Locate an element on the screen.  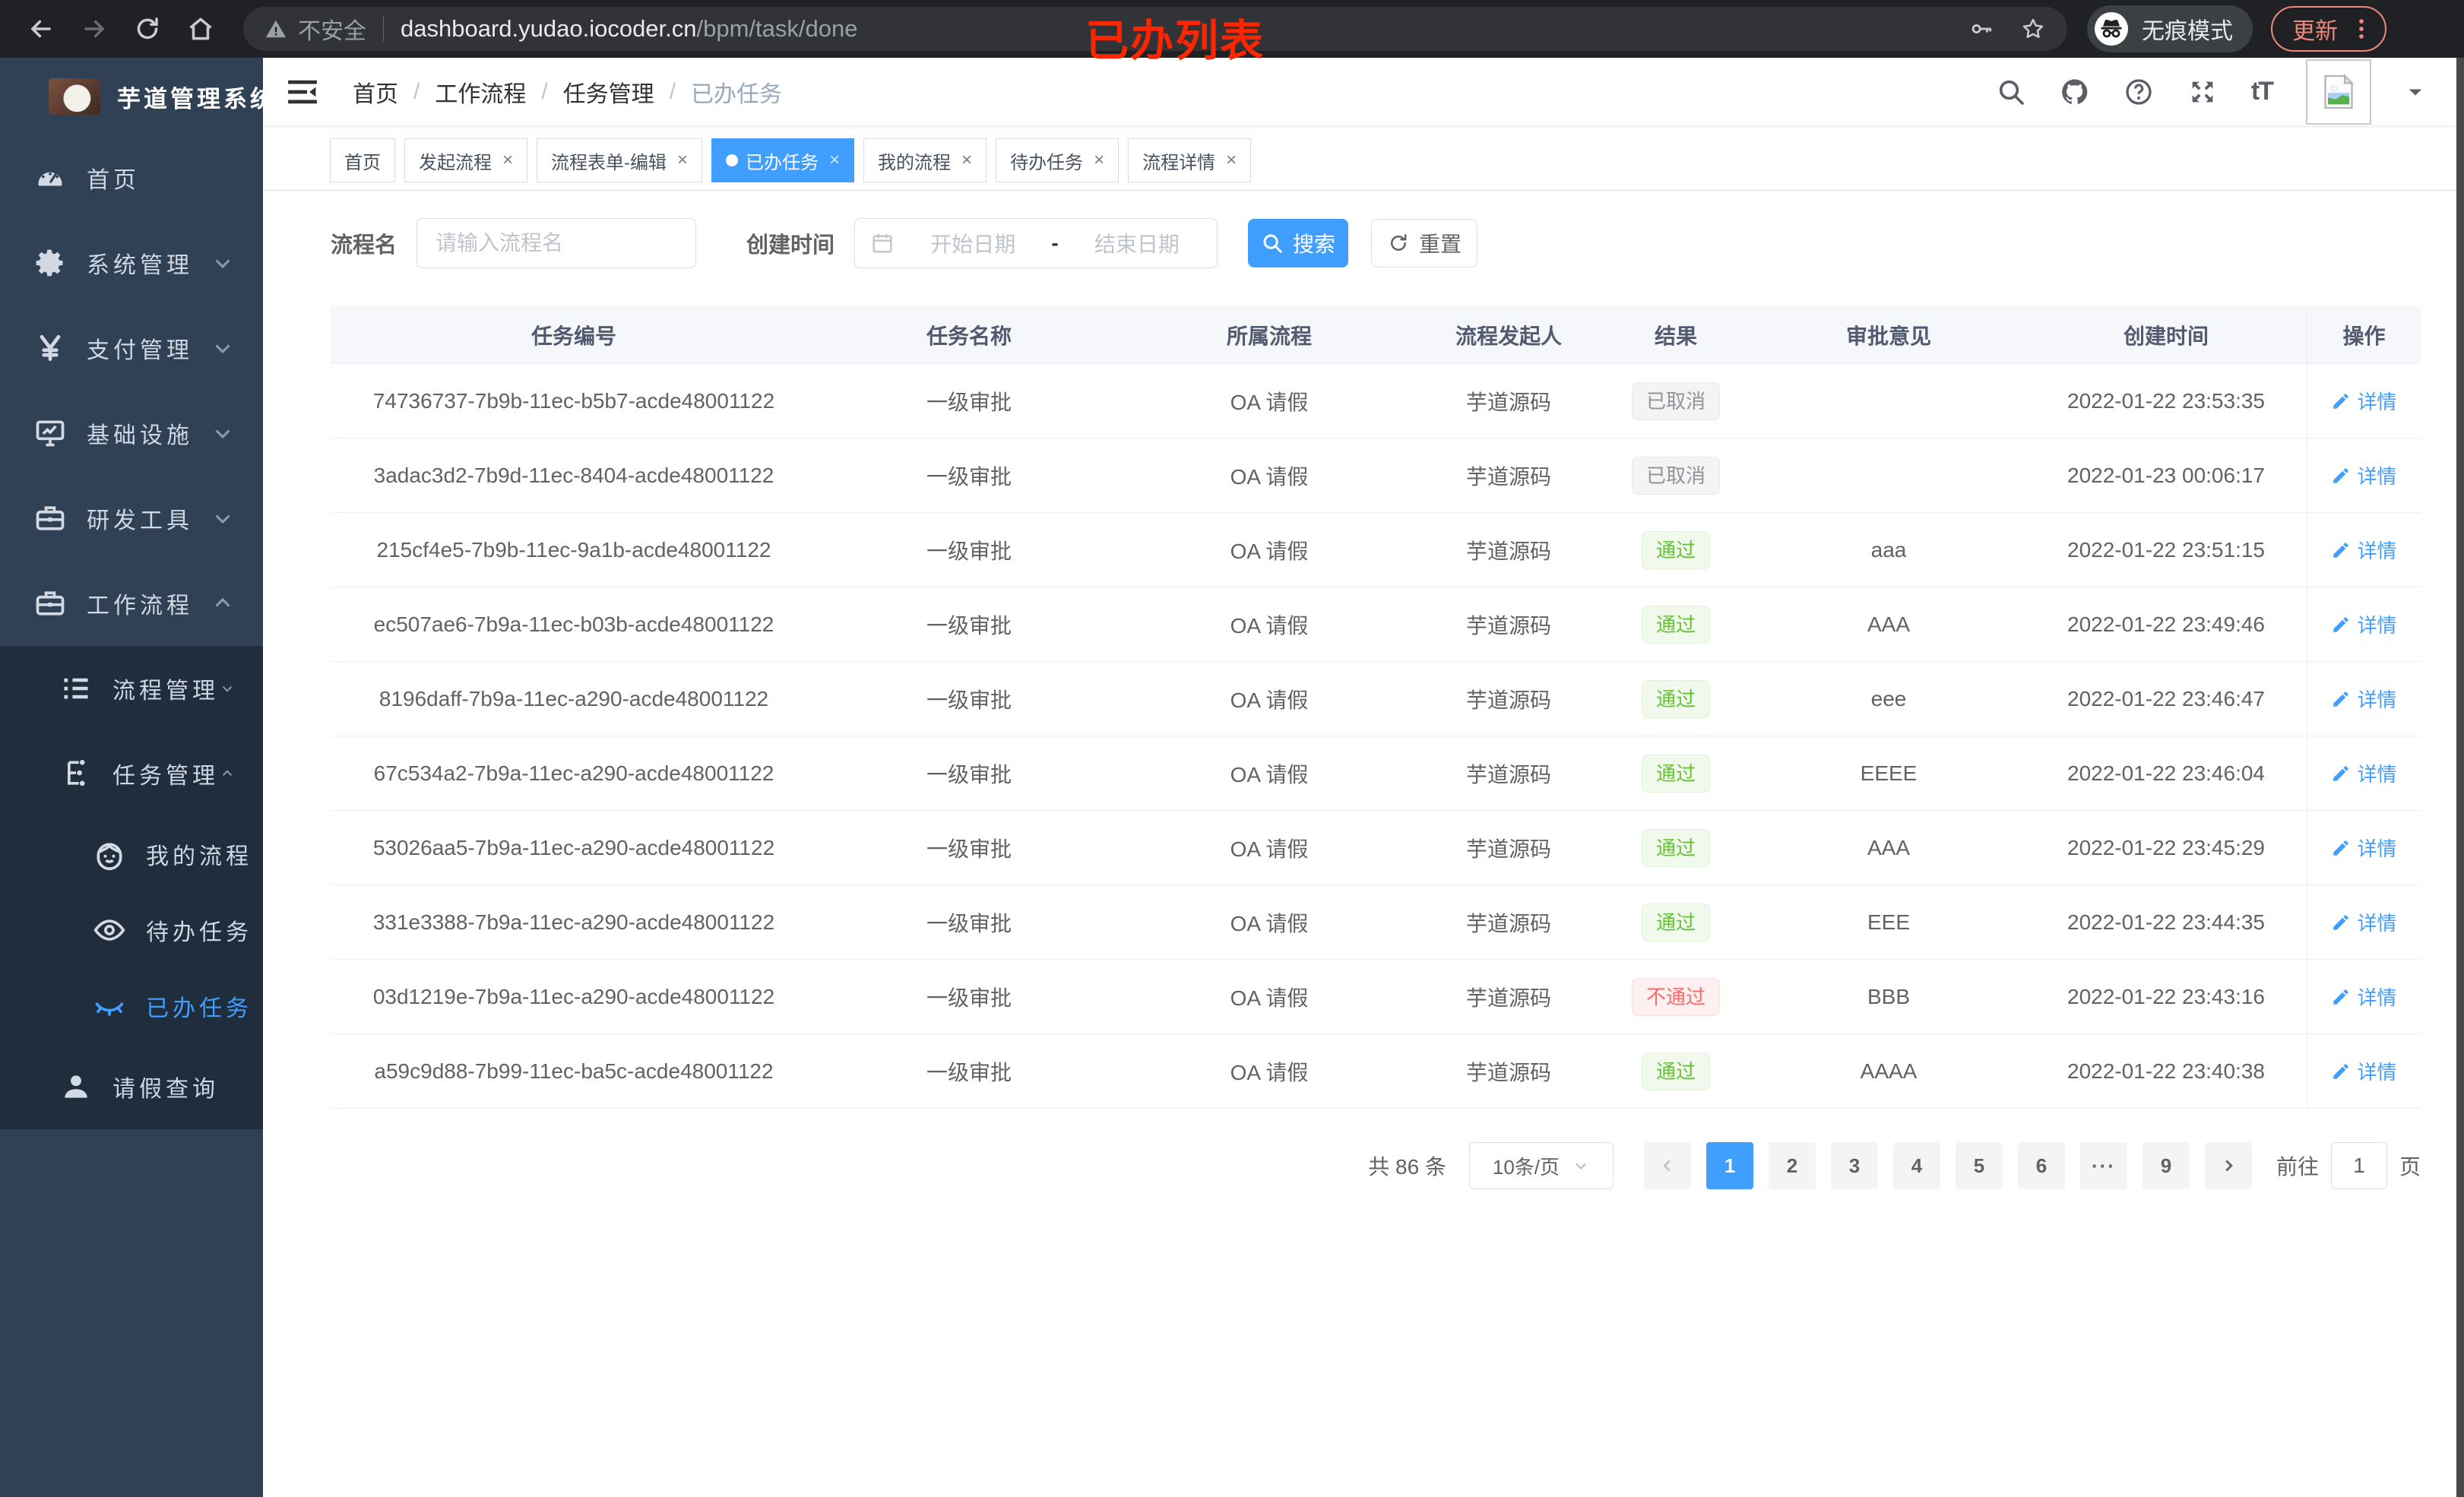
page-button-4: 4 is located at coordinates (1916, 1165).